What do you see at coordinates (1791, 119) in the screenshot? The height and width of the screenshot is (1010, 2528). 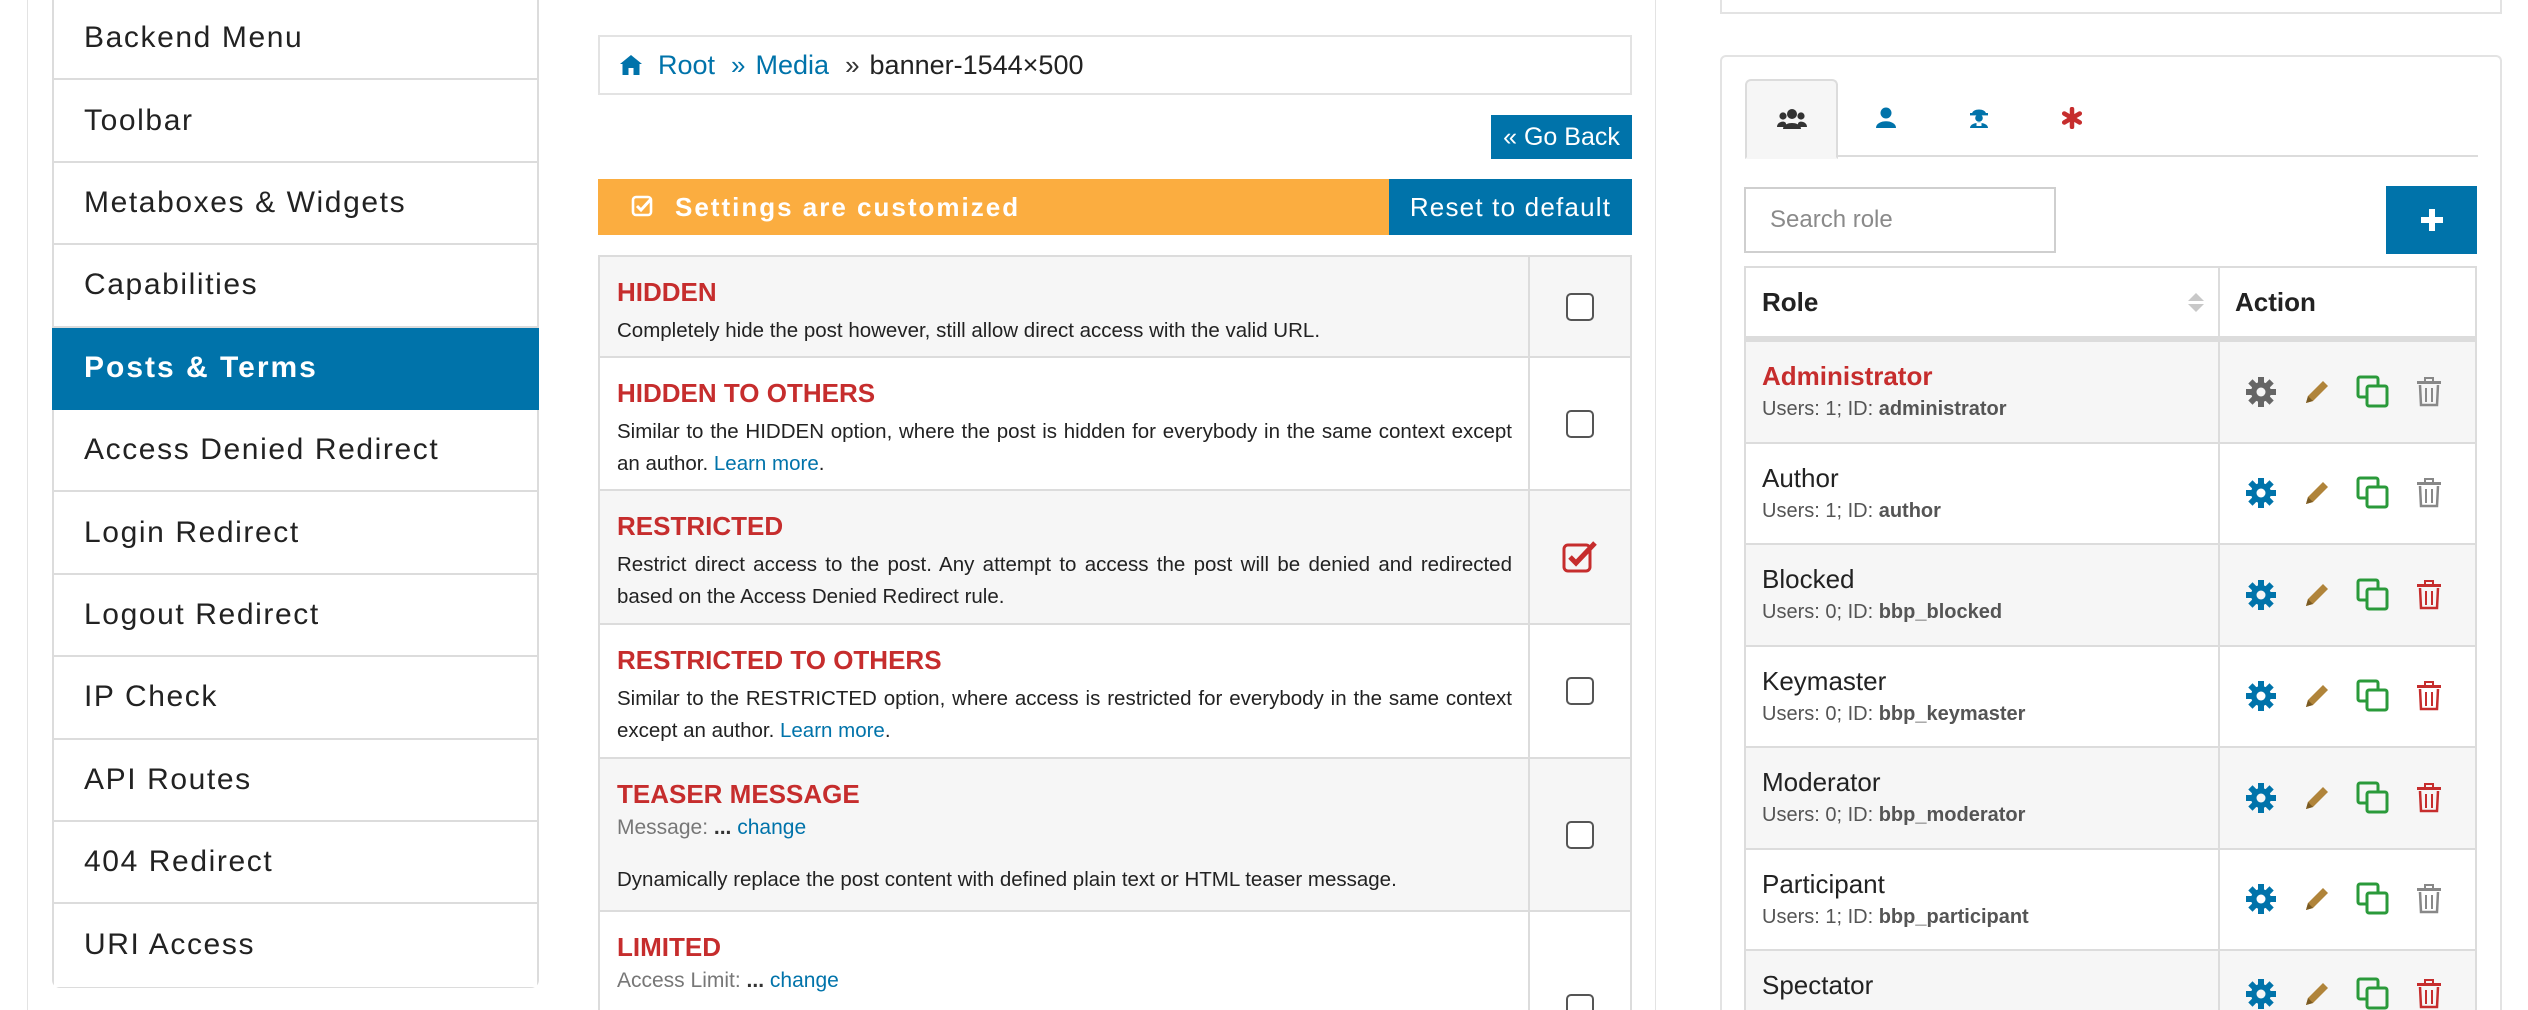 I see `tab-roles` at bounding box center [1791, 119].